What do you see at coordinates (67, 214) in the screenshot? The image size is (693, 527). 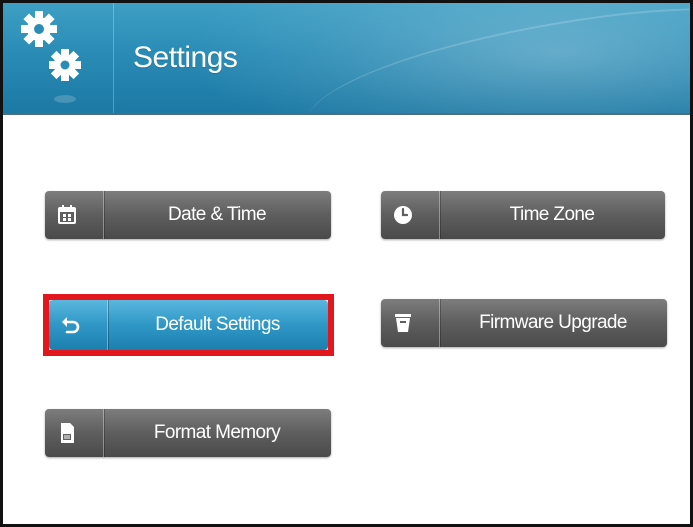 I see `calendar-icon` at bounding box center [67, 214].